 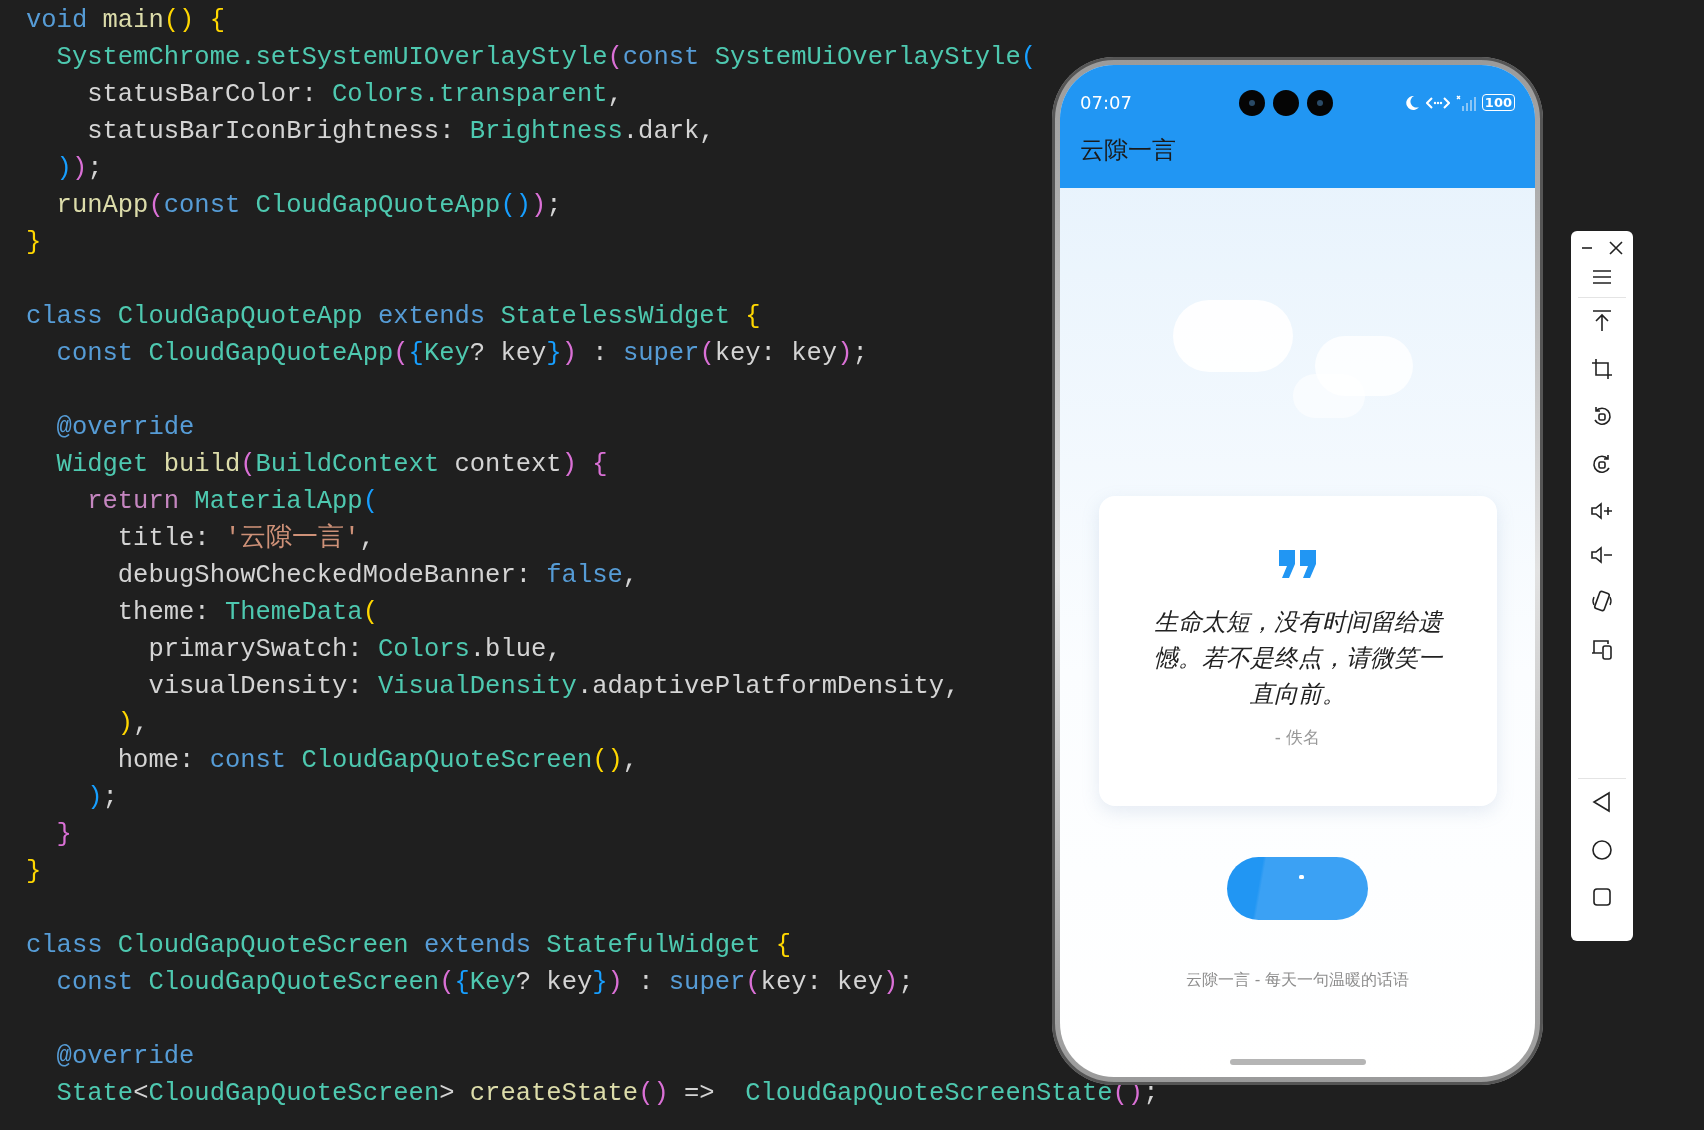 What do you see at coordinates (1616, 248) in the screenshot?
I see `close-icon` at bounding box center [1616, 248].